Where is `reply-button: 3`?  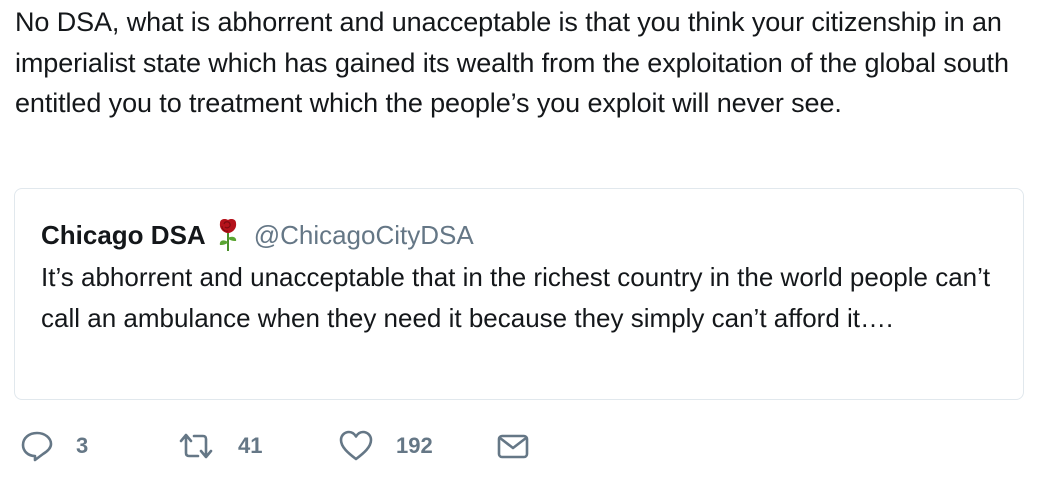
reply-button: 3 is located at coordinates (98, 446).